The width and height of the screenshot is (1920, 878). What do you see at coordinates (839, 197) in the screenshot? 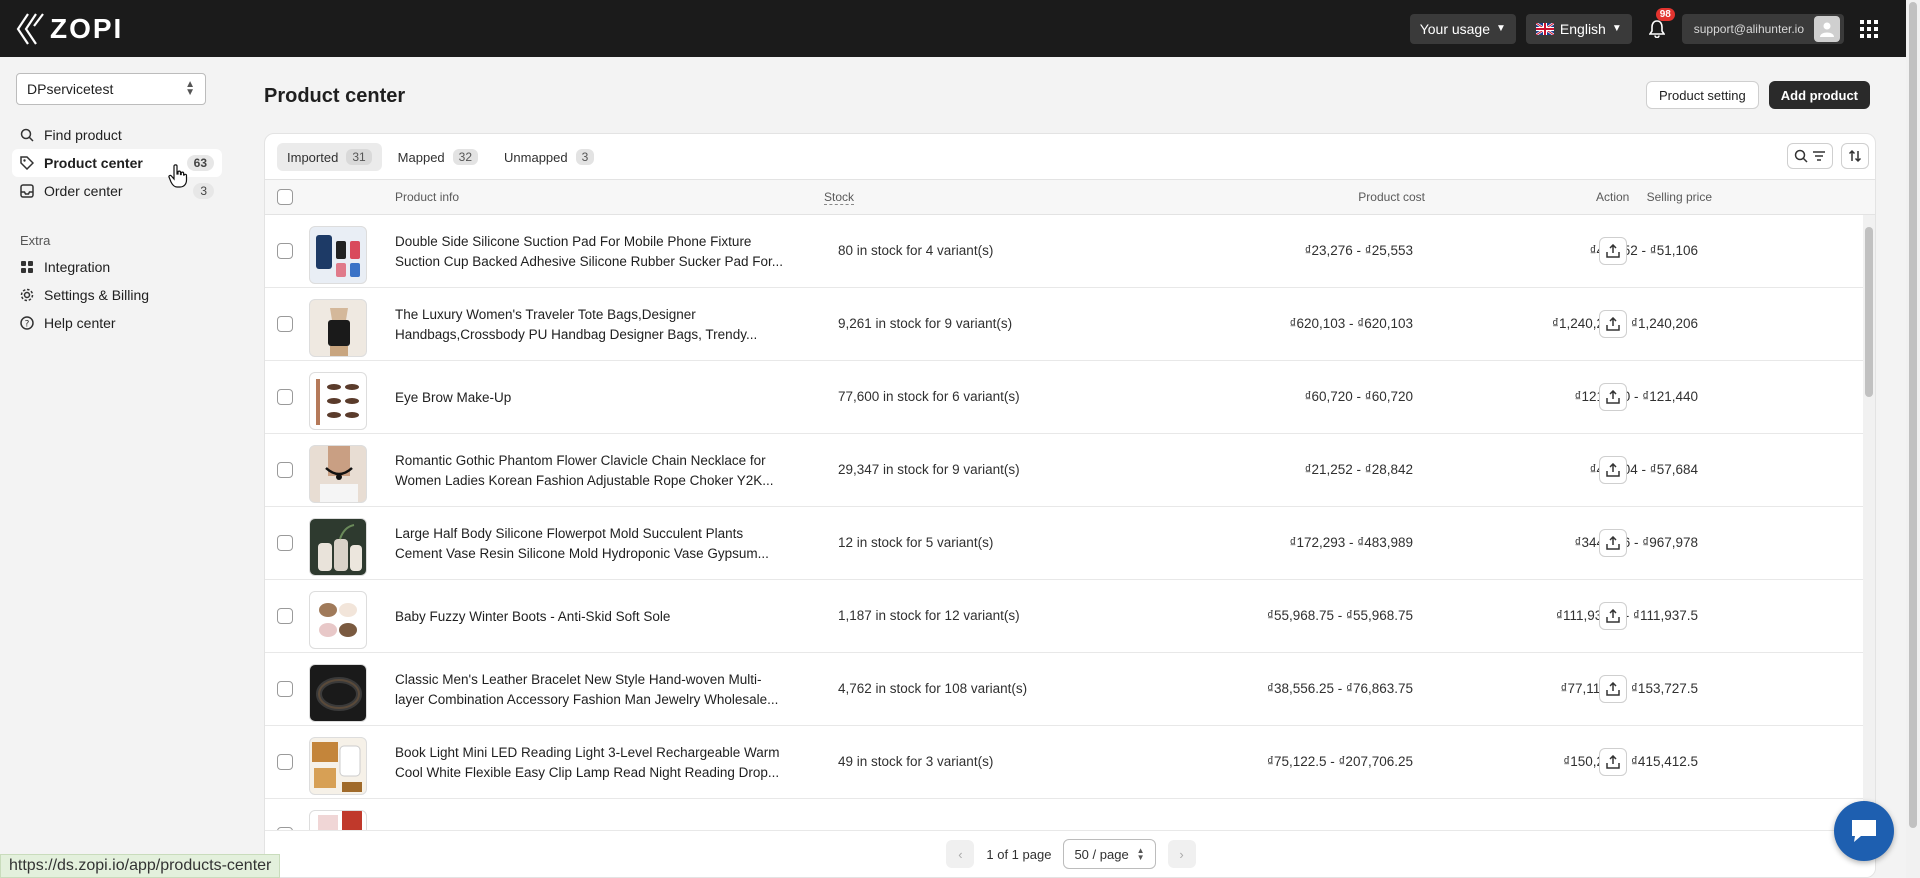
I see `header-stock: Stock` at bounding box center [839, 197].